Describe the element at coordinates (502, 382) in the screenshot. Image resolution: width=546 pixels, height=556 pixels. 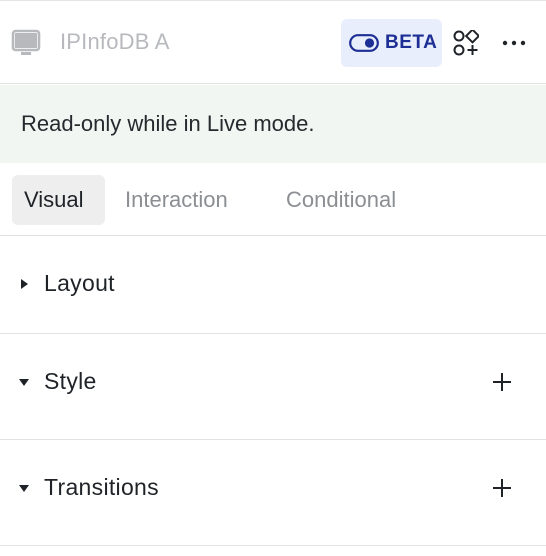
I see `add-style-icon` at that location.